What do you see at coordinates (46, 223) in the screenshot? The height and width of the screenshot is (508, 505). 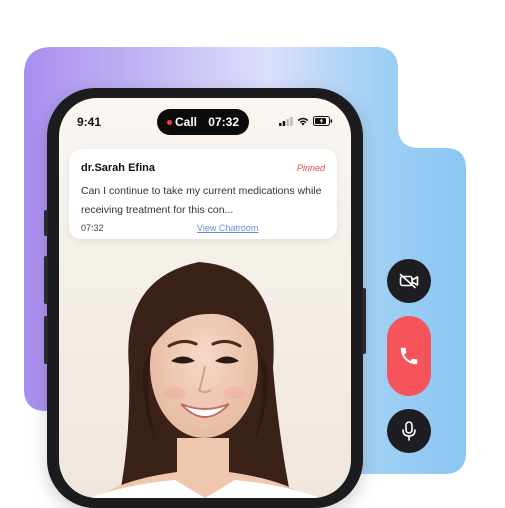 I see `phone-side-button` at bounding box center [46, 223].